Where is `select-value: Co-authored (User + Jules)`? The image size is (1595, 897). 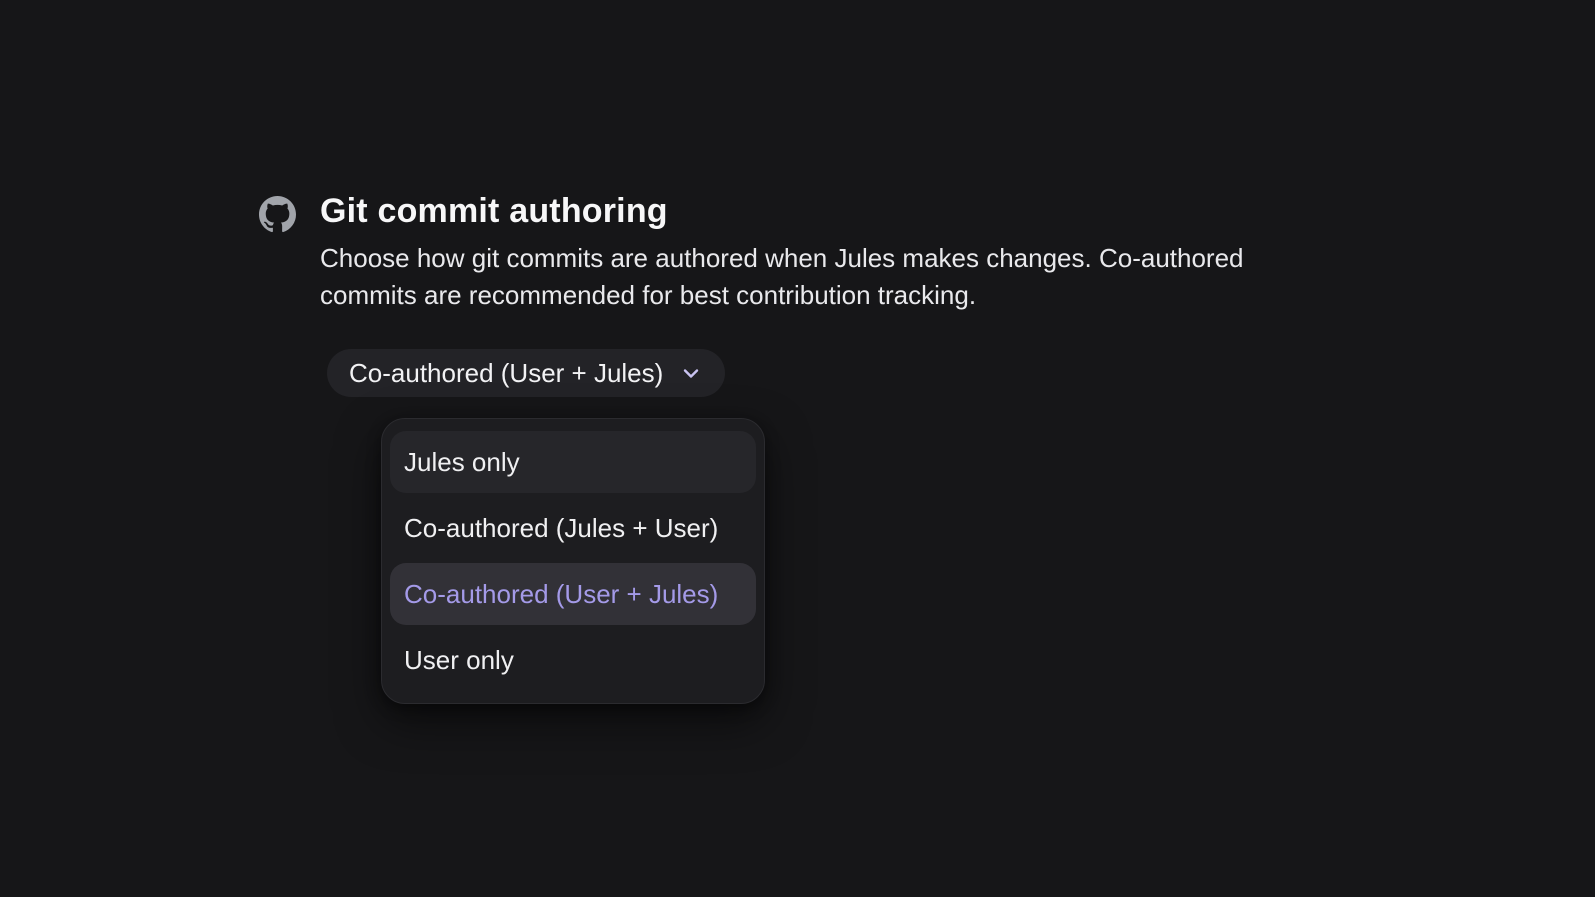 select-value: Co-authored (User + Jules) is located at coordinates (506, 372).